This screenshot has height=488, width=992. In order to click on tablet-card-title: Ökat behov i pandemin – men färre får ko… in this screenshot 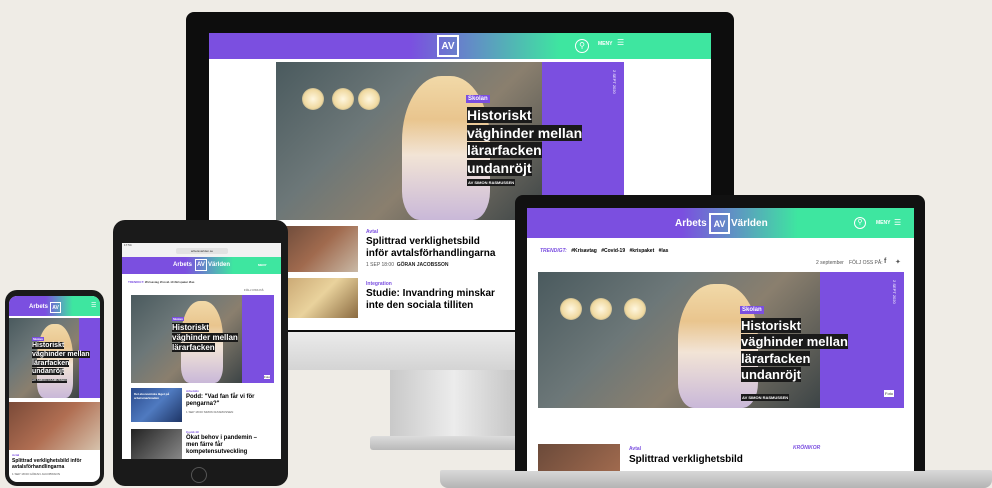, I will do `click(221, 445)`.